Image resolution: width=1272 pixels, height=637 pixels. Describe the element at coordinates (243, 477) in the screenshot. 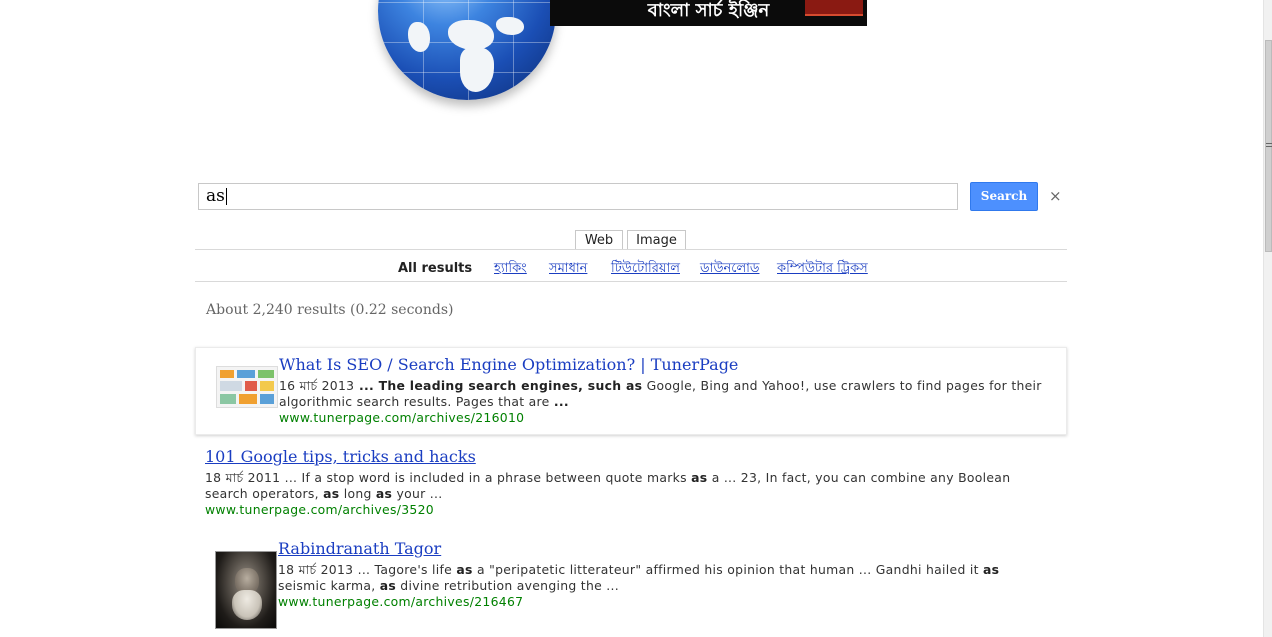

I see `result-date: 18 মার্চ 2011` at that location.